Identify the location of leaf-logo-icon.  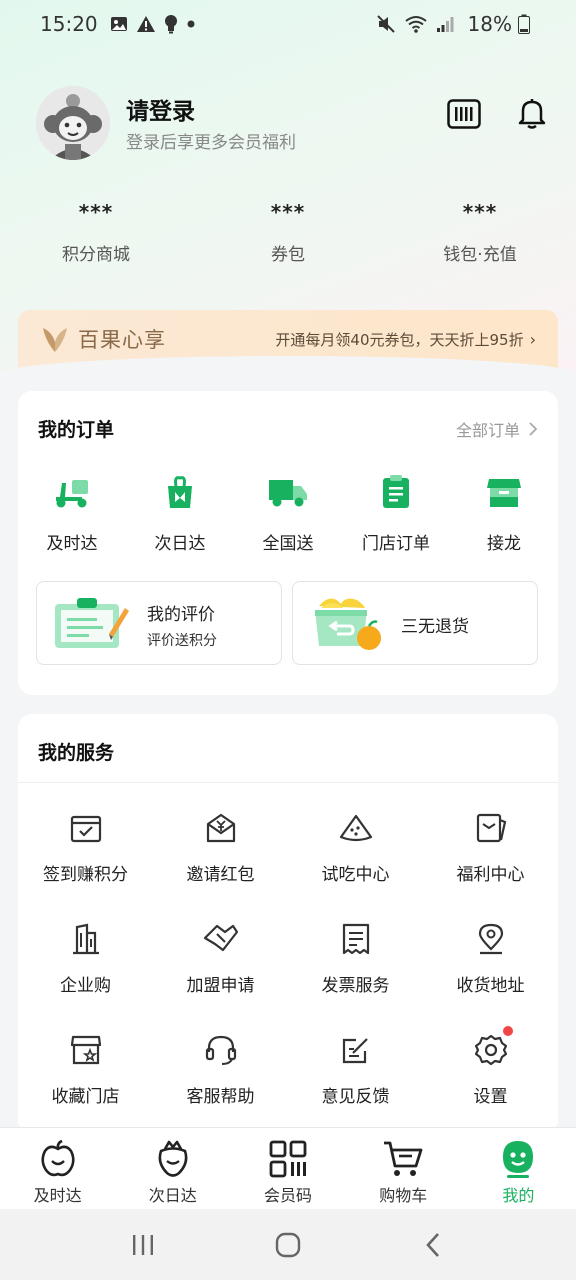
(55, 340).